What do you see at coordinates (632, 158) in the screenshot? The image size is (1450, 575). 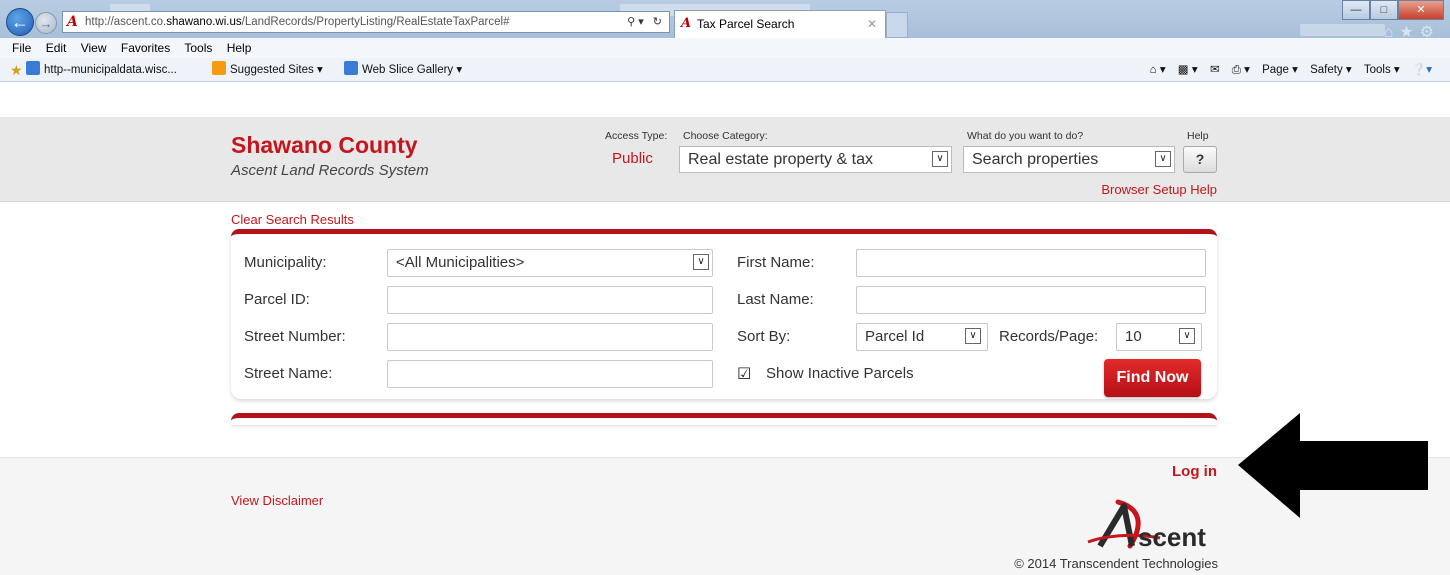 I see `access-type-value: Public` at bounding box center [632, 158].